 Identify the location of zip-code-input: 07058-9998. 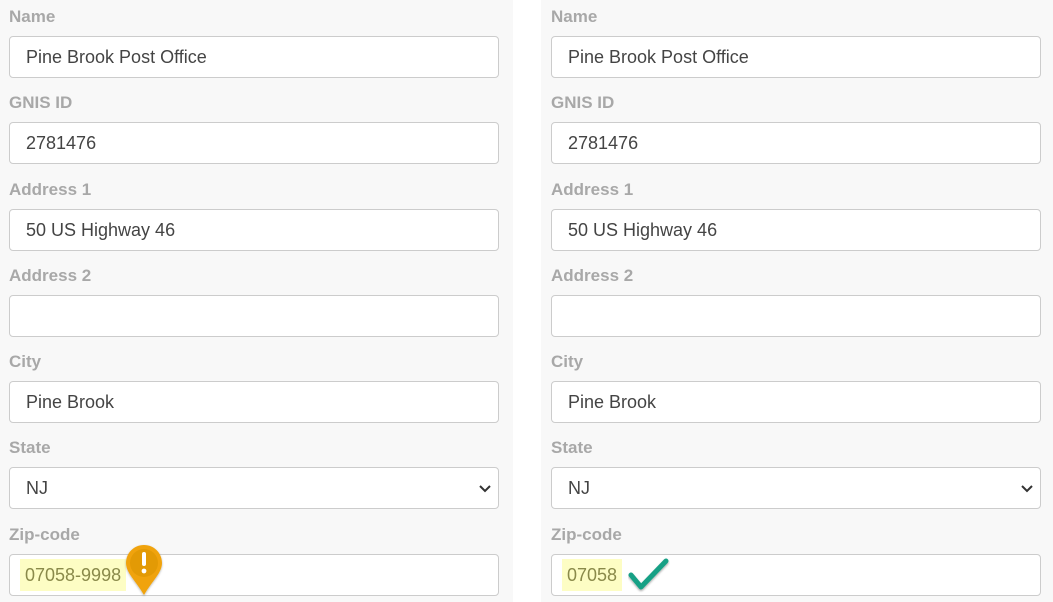
(254, 570).